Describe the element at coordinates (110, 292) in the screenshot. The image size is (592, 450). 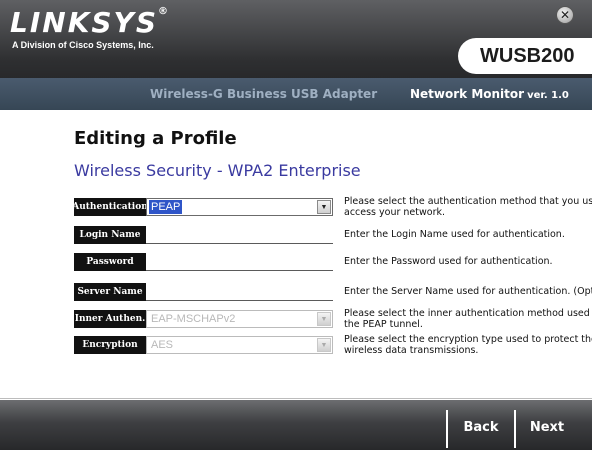
I see `server-name-label: Server Name` at that location.